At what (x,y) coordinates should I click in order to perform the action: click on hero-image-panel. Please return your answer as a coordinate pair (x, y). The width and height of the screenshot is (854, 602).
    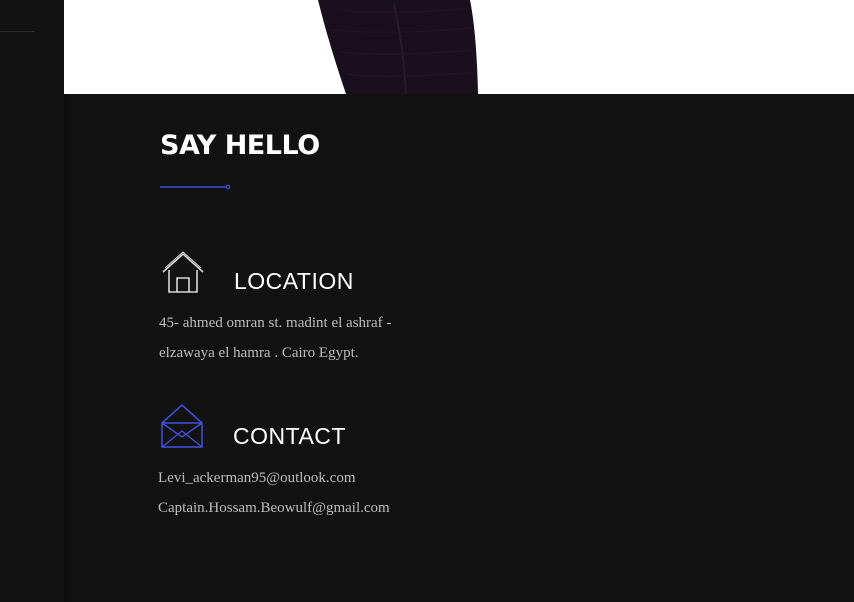
    Looking at the image, I should click on (459, 47).